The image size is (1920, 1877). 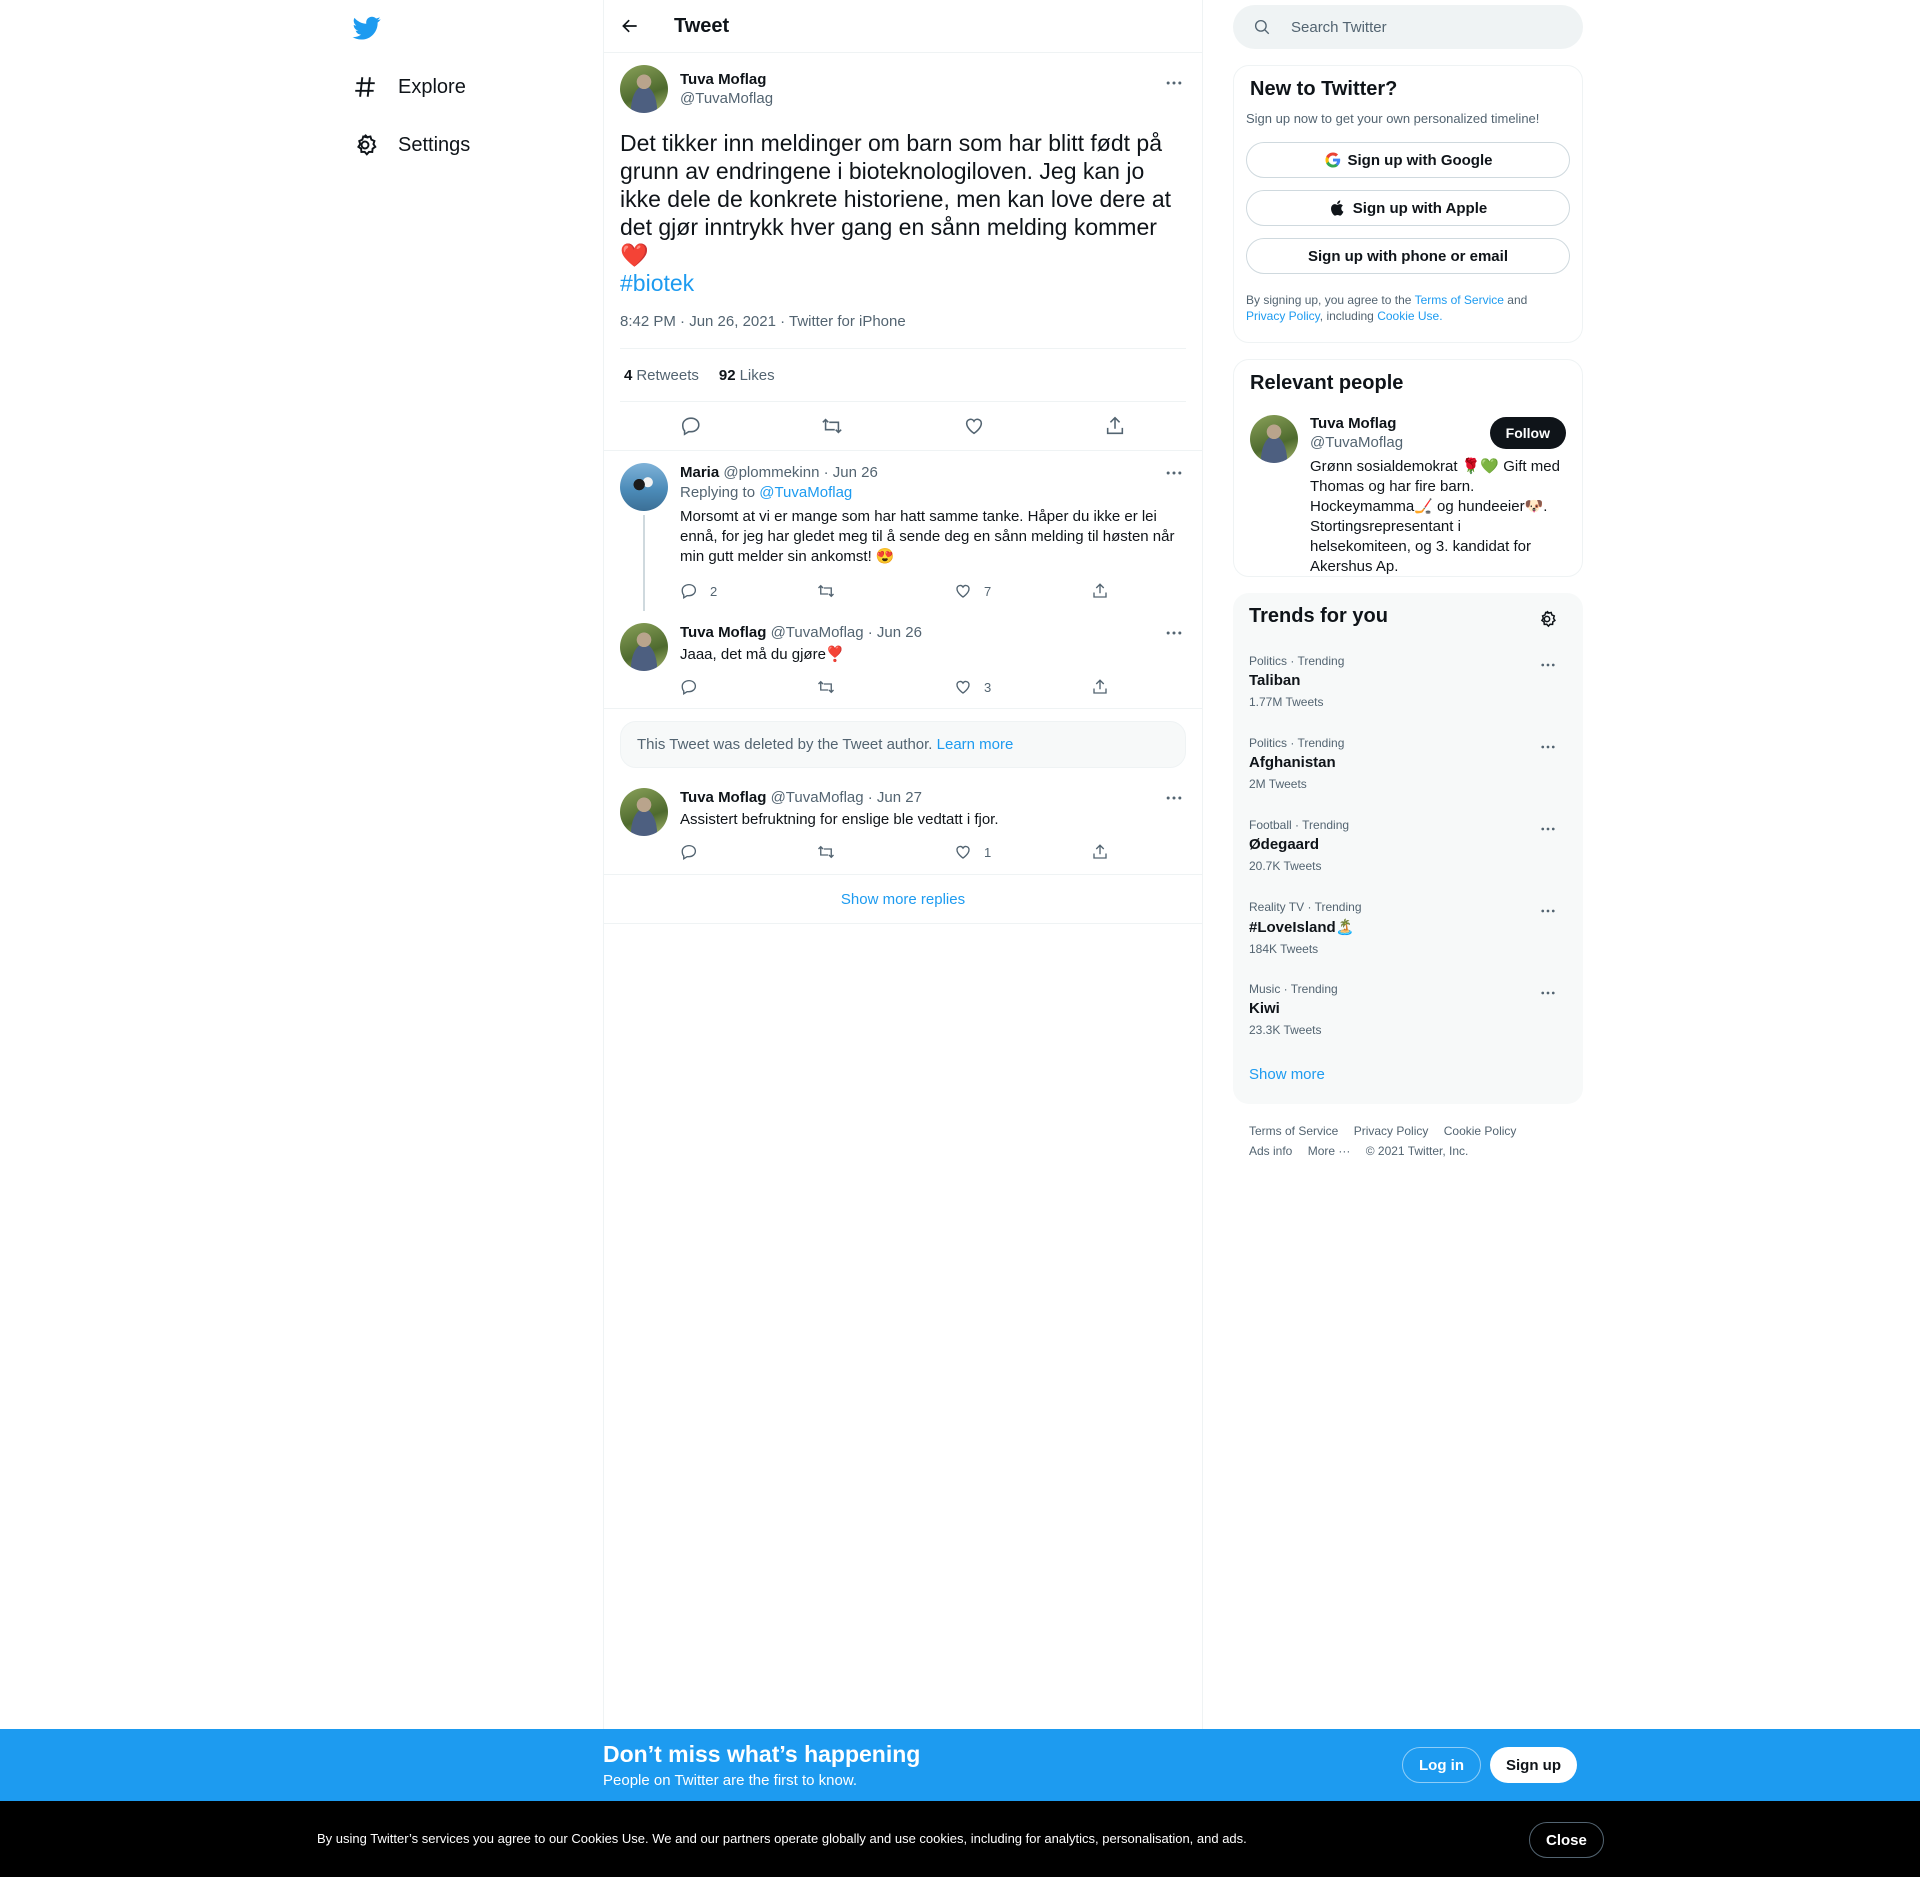 What do you see at coordinates (644, 563) in the screenshot?
I see `thread-line` at bounding box center [644, 563].